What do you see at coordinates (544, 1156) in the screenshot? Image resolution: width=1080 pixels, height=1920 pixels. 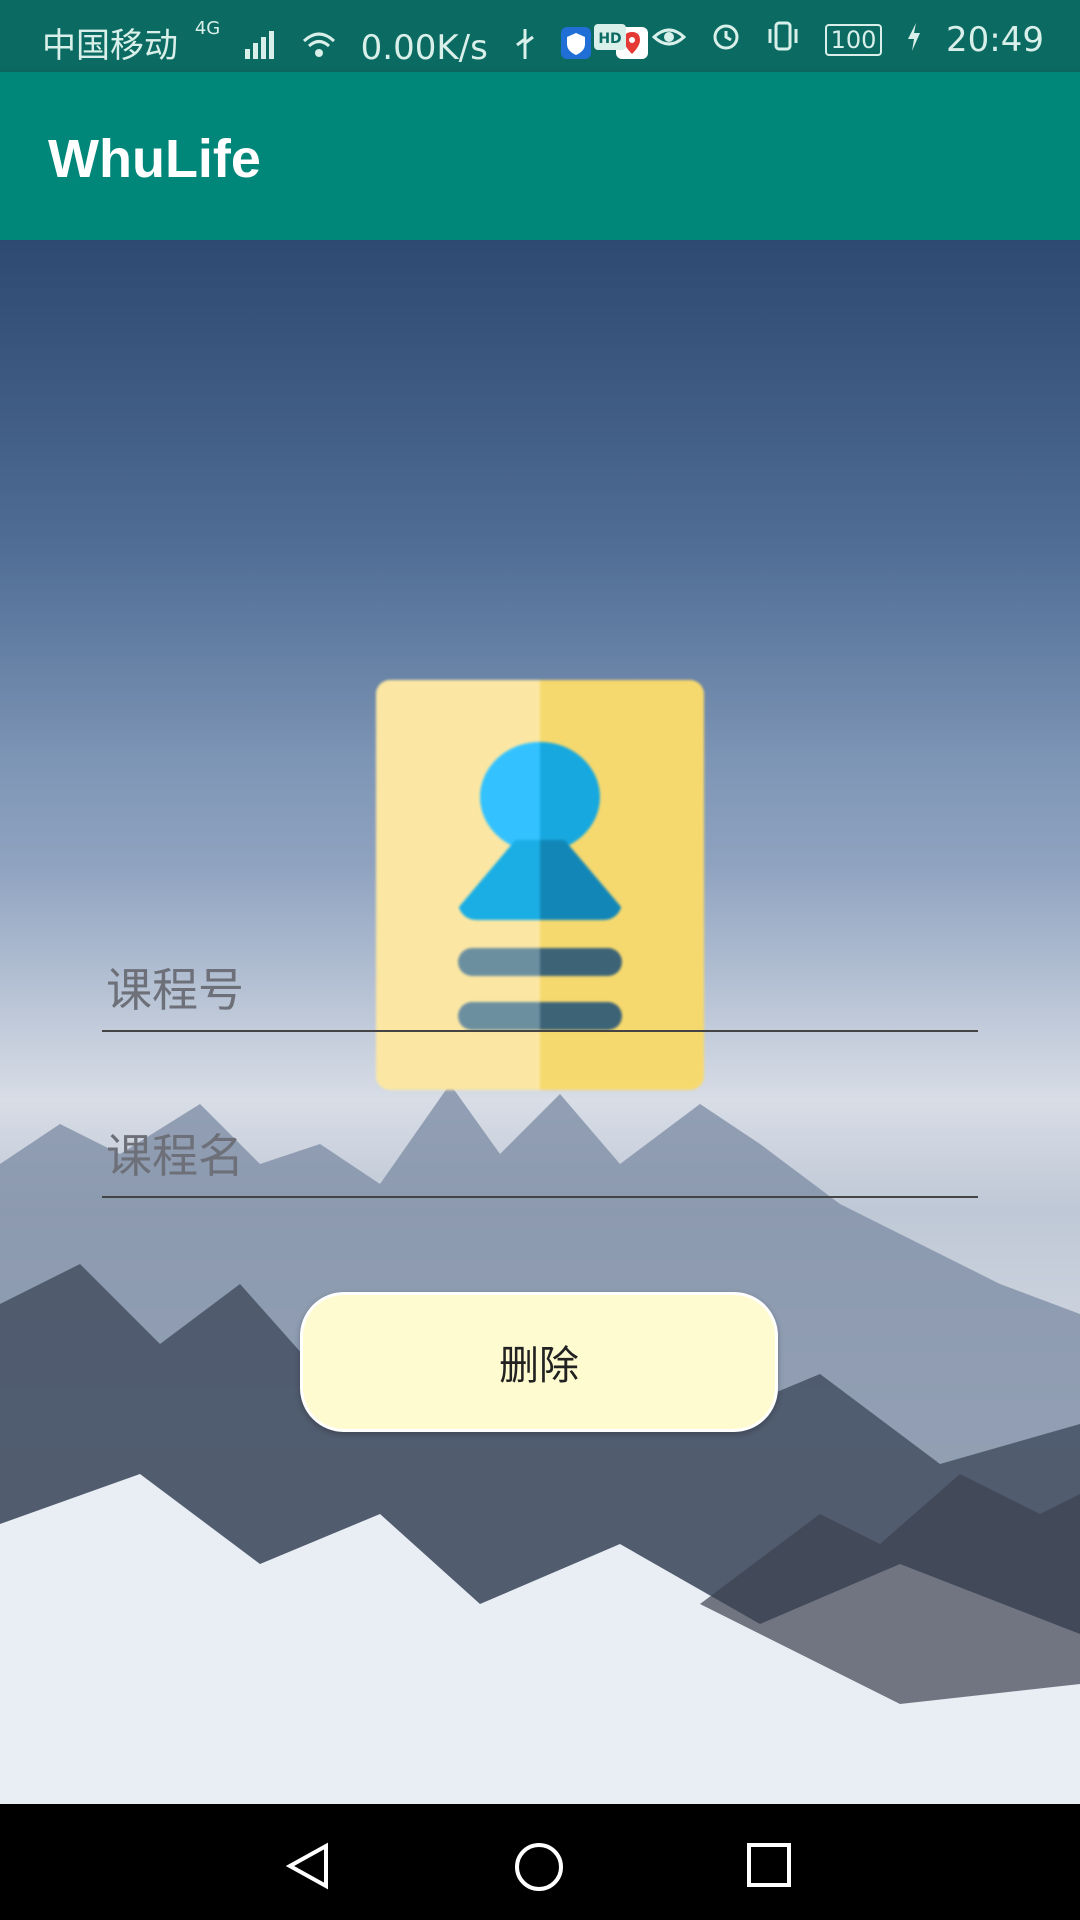 I see `course-name-input` at bounding box center [544, 1156].